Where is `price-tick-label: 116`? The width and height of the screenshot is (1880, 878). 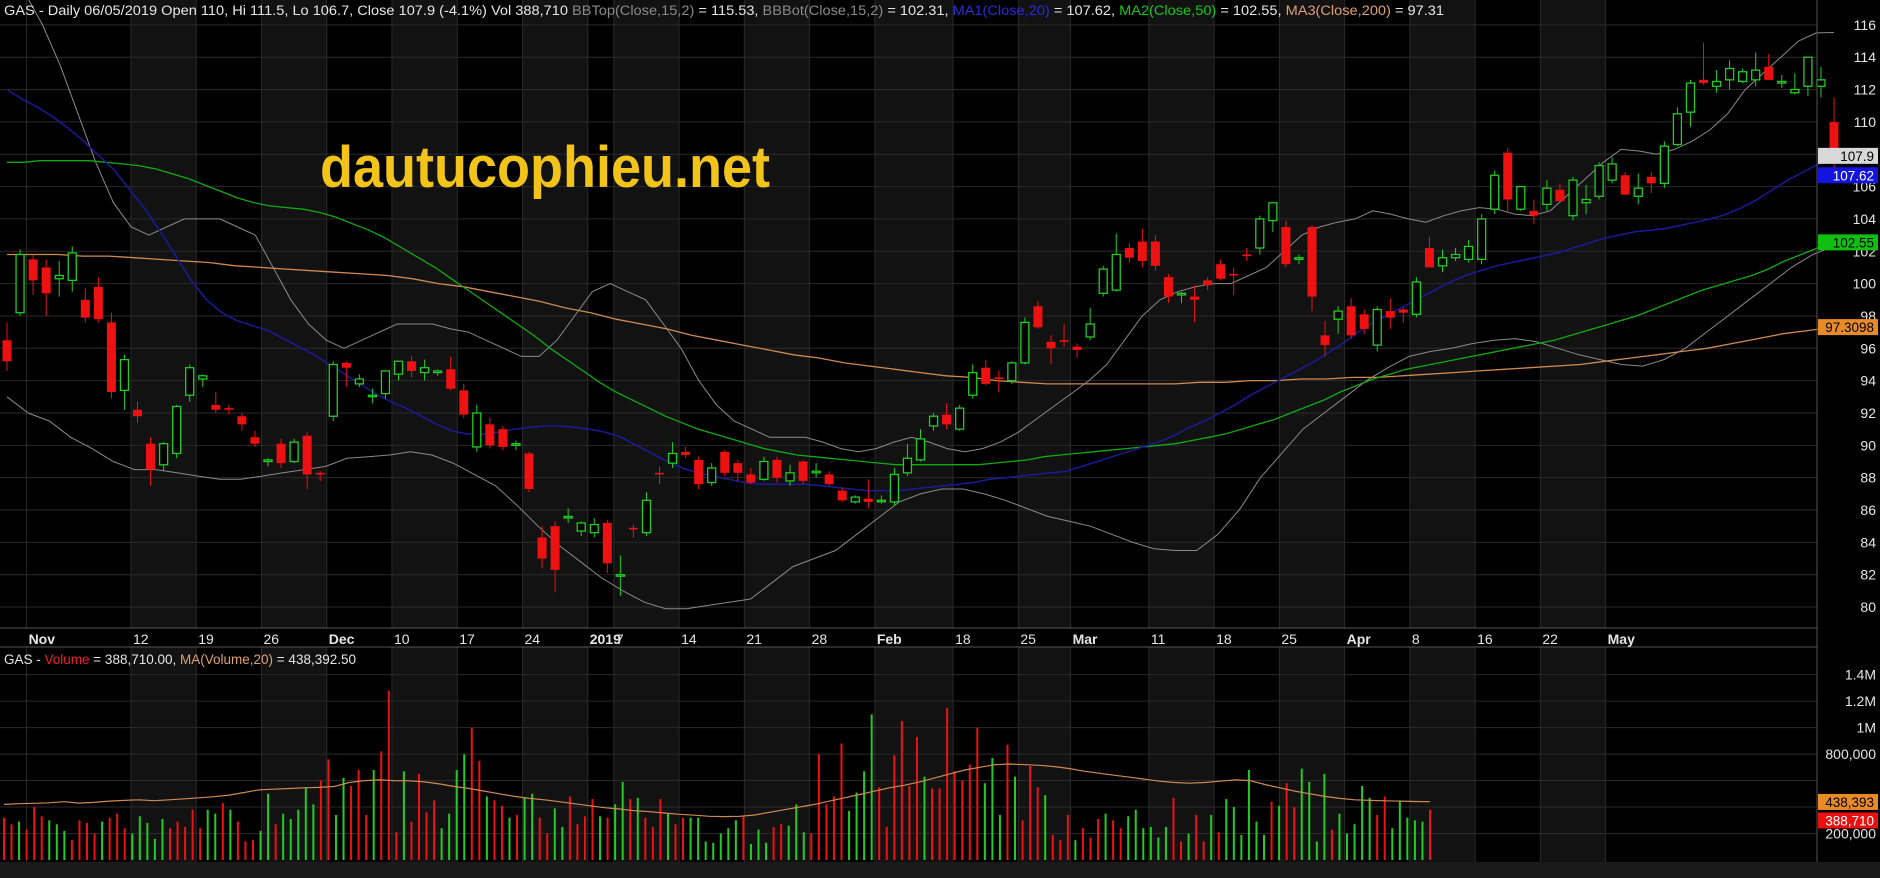 price-tick-label: 116 is located at coordinates (1865, 25).